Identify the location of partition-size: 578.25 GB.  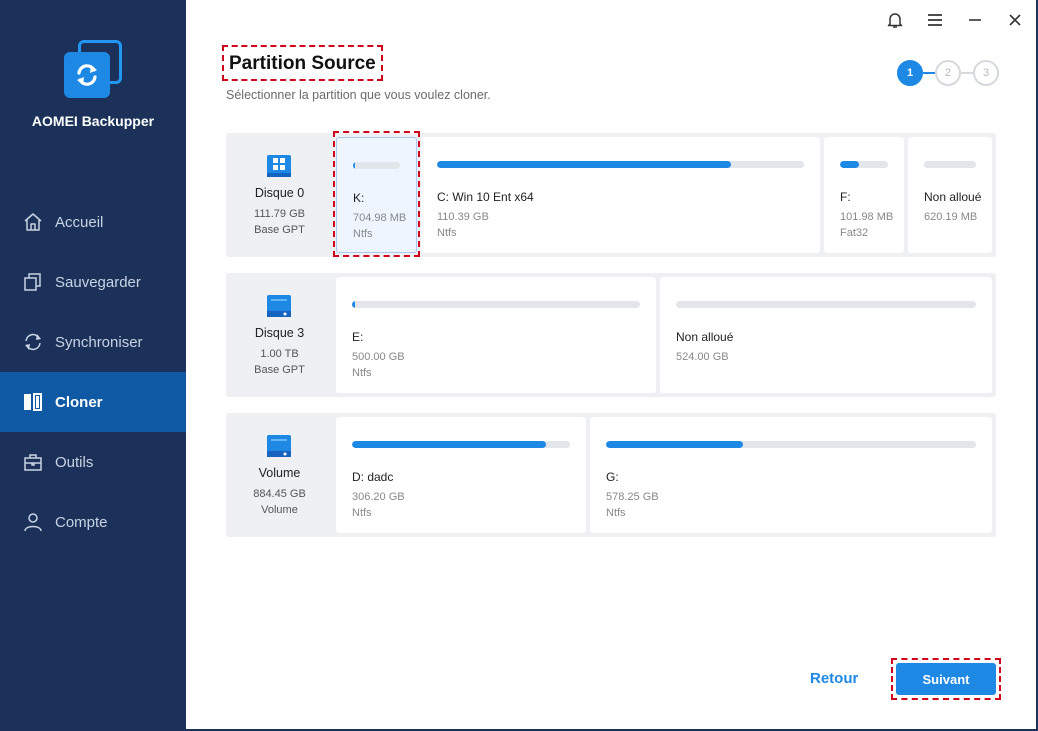
(632, 497).